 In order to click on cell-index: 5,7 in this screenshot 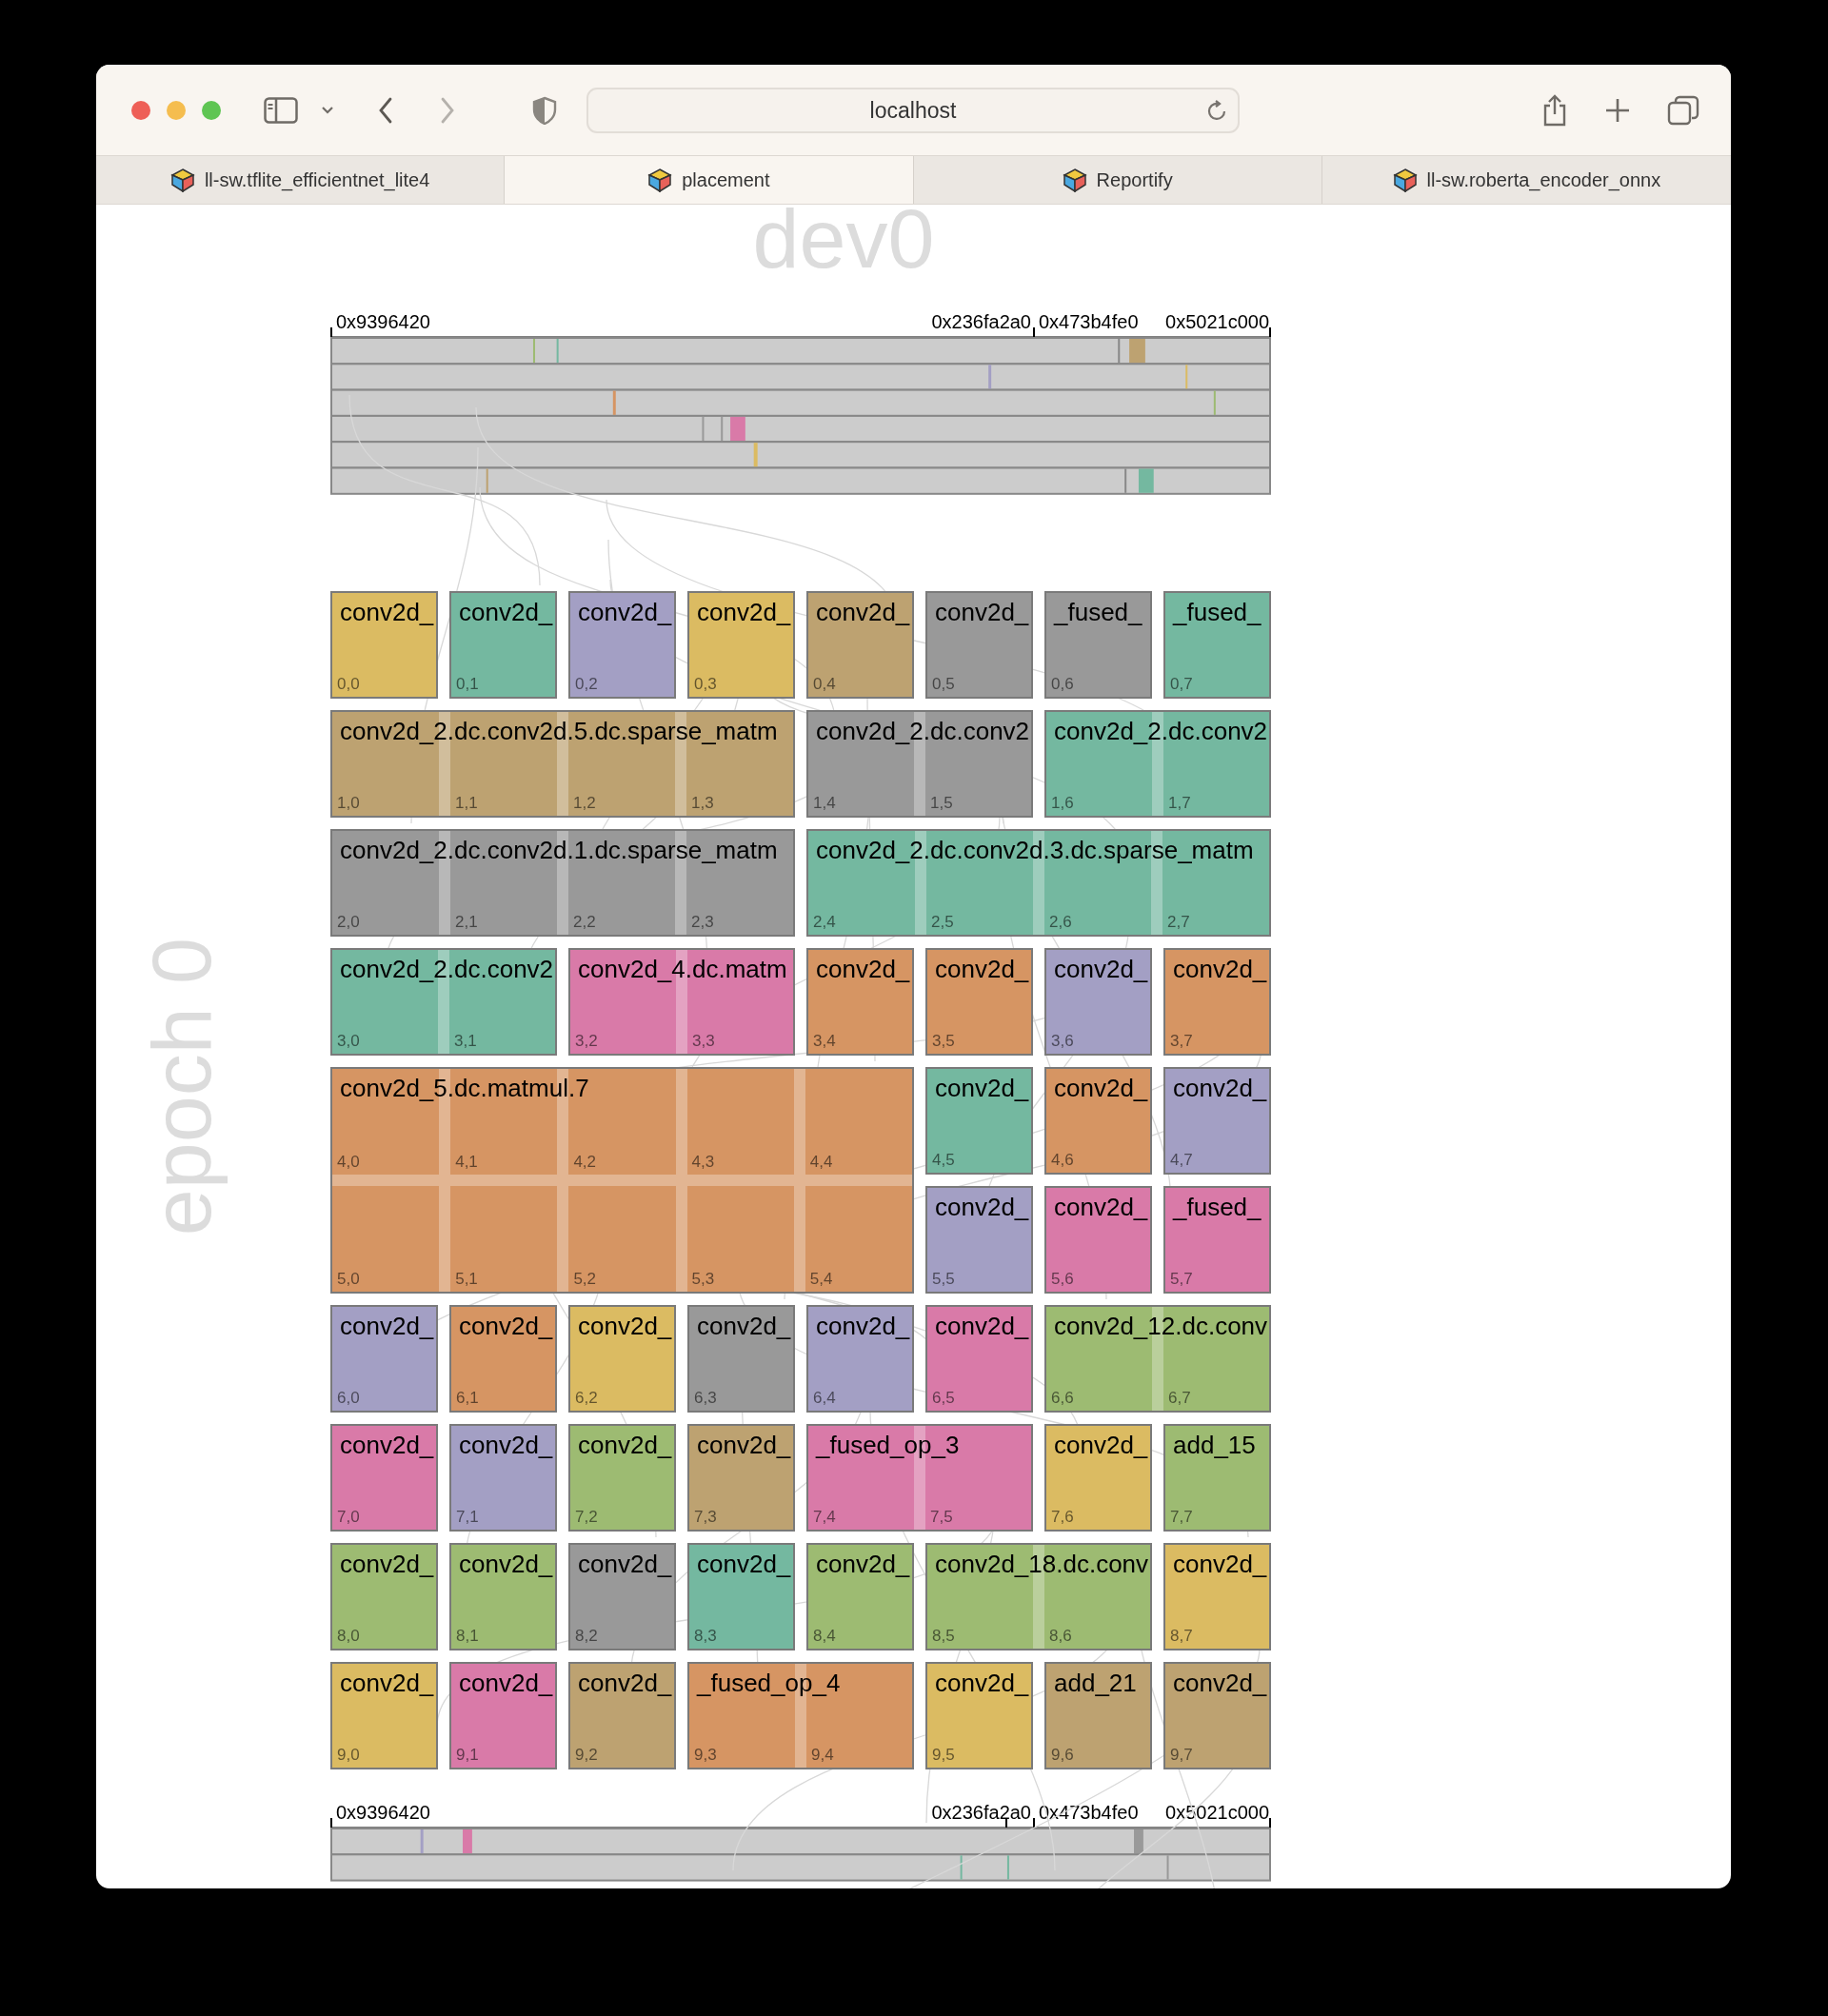, I will do `click(1181, 1279)`.